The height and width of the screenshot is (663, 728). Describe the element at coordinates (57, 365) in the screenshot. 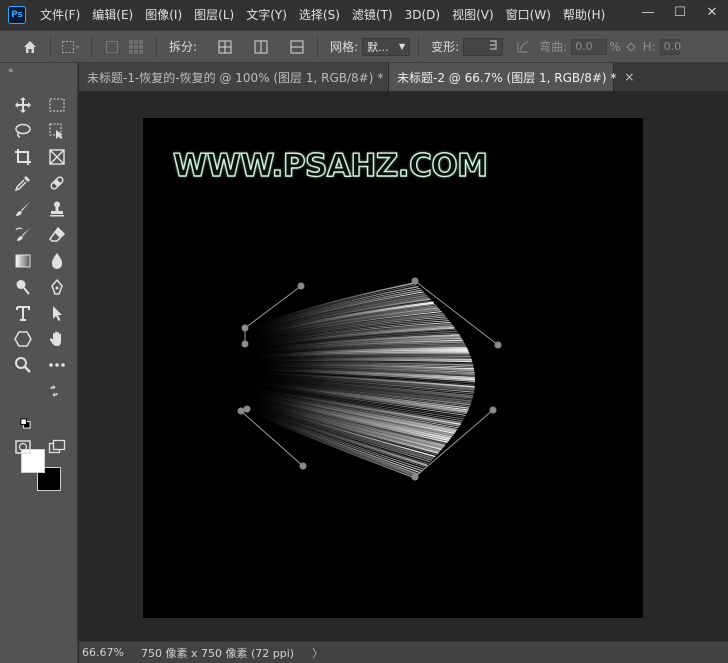

I see `more-tools-icon` at that location.